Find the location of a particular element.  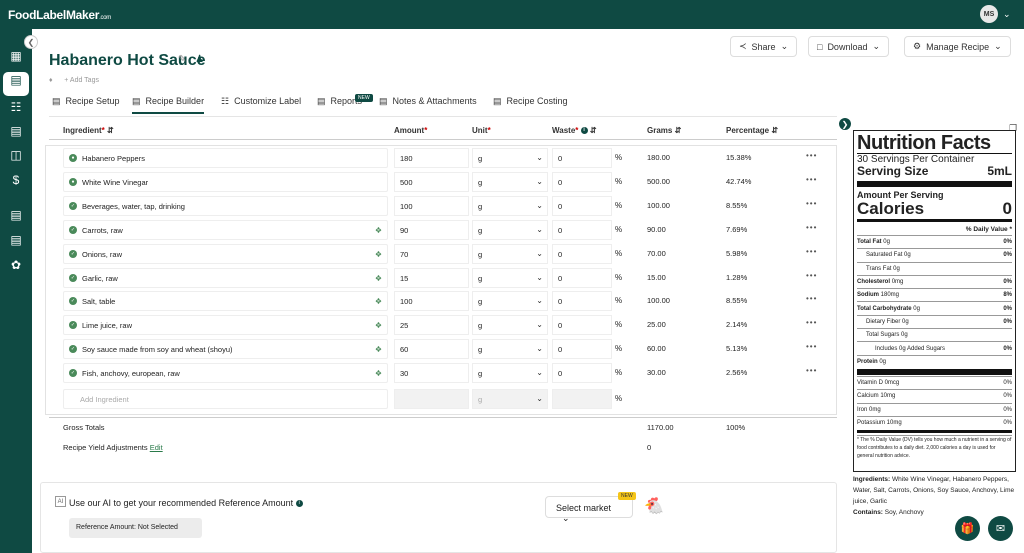

ingredient-name-field: ● Habanero Peppers is located at coordinates (225, 158).